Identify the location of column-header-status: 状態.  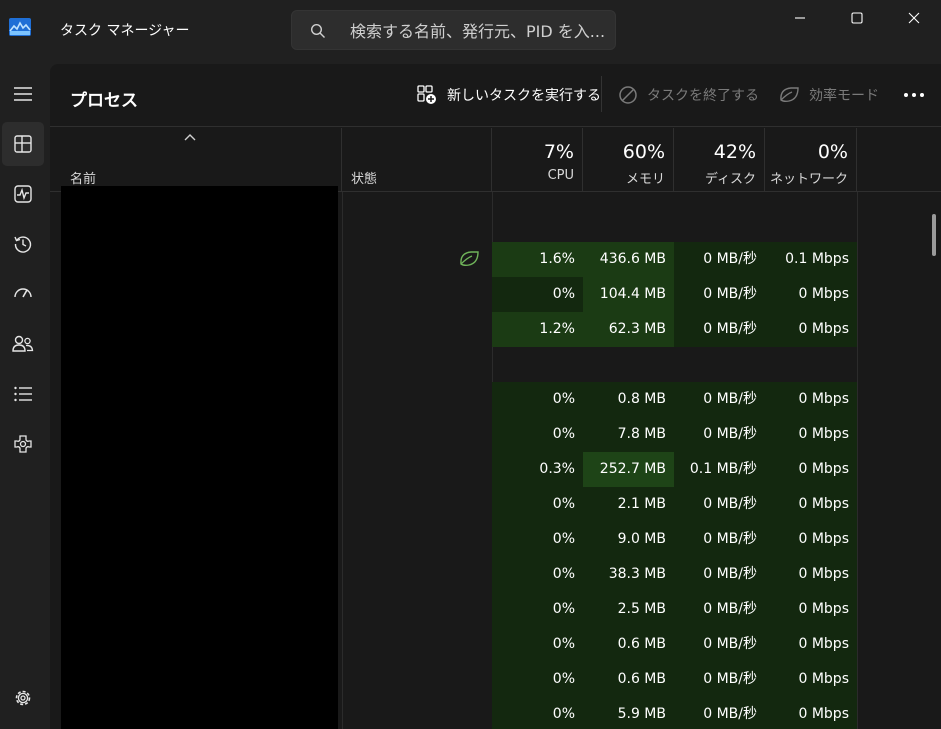
(417, 160).